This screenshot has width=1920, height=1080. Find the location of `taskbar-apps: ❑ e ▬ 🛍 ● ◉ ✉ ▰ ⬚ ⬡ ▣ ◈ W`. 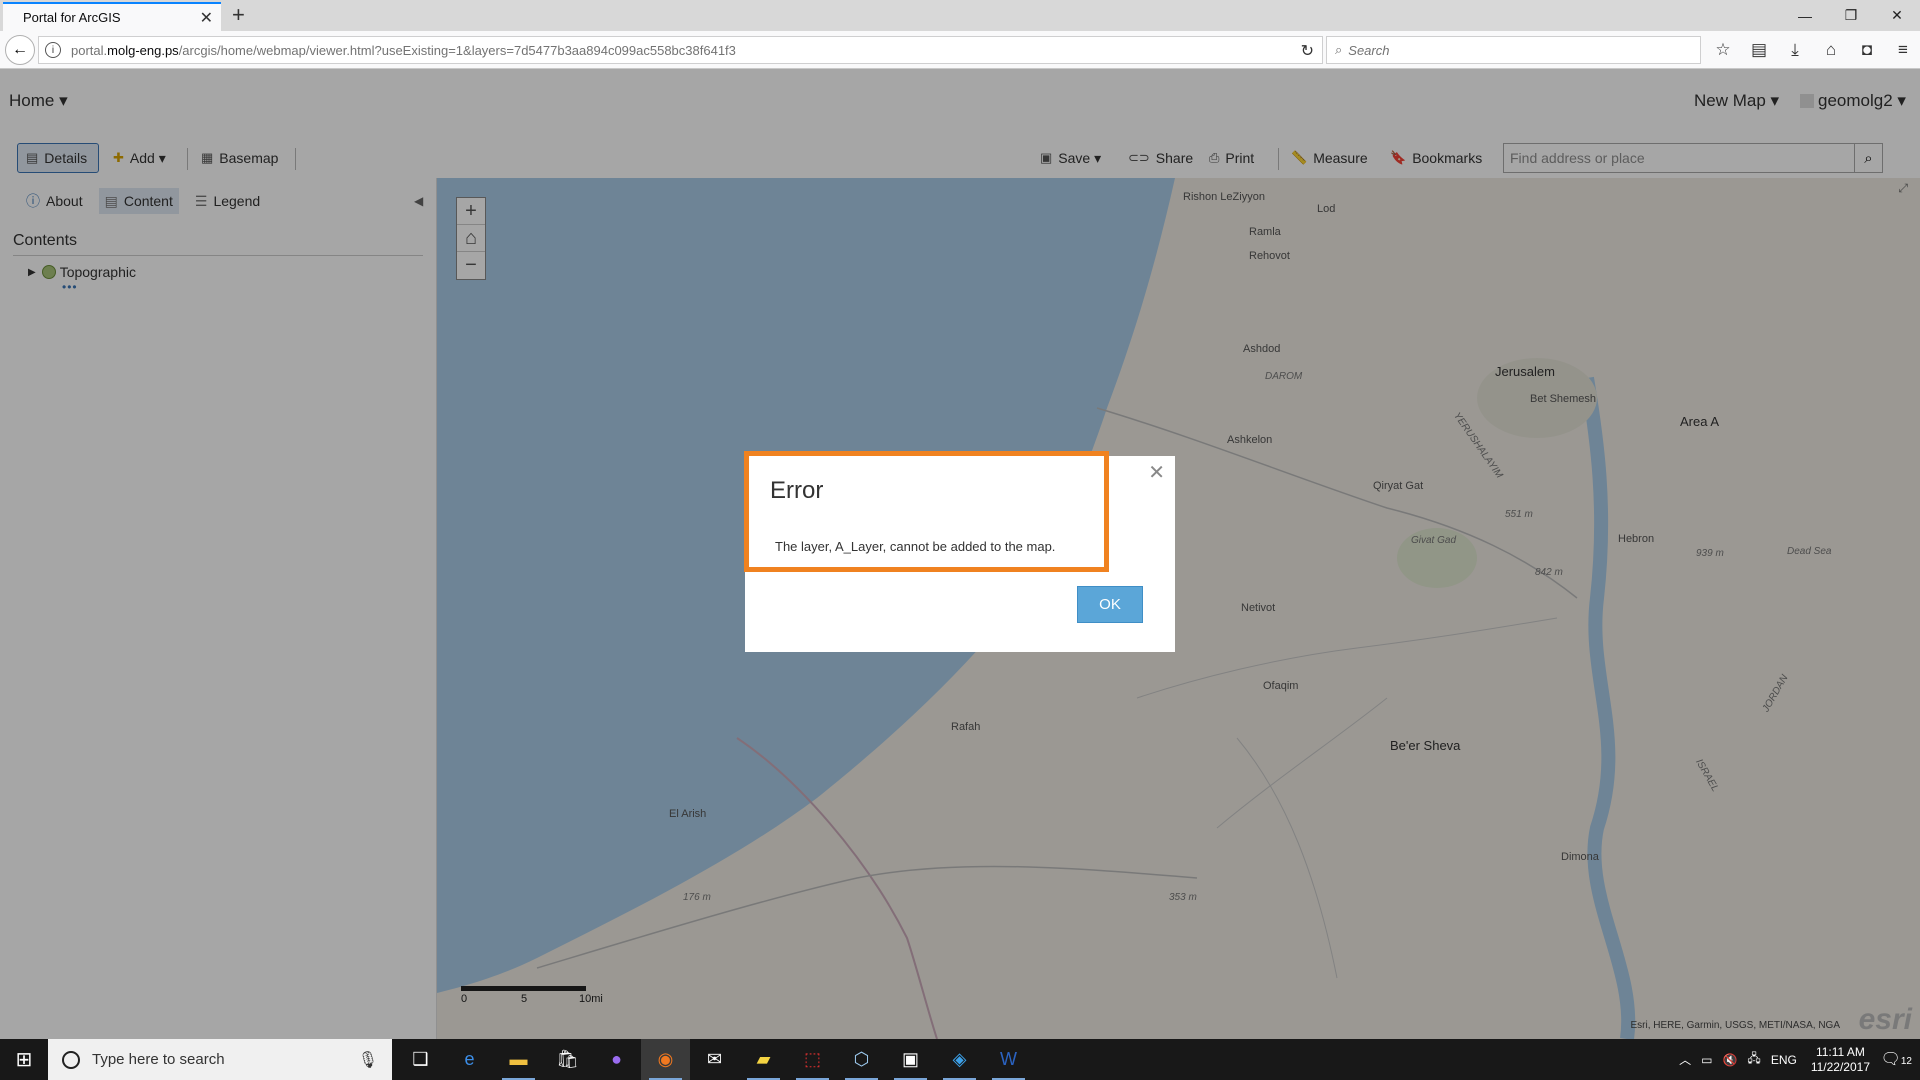

taskbar-apps: ❑ e ▬ 🛍 ● ◉ ✉ ▰ ⬚ ⬡ ▣ ◈ W is located at coordinates (714, 1059).